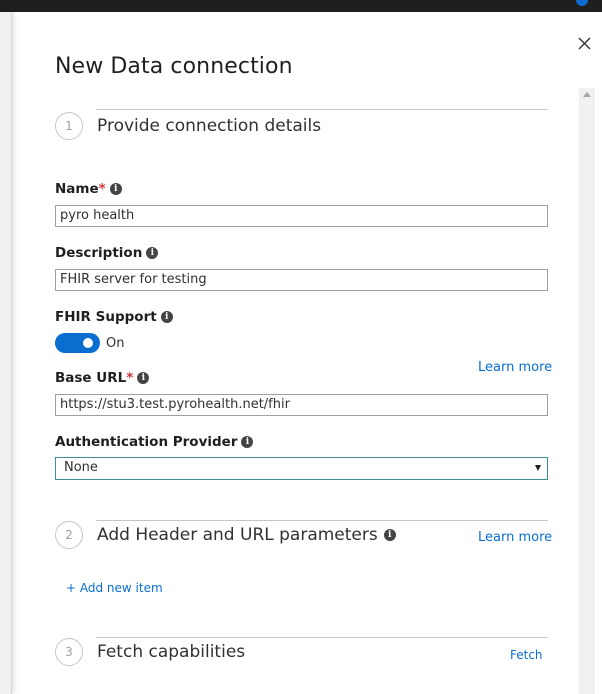 The height and width of the screenshot is (694, 602). I want to click on name-label-text: Name, so click(77, 189).